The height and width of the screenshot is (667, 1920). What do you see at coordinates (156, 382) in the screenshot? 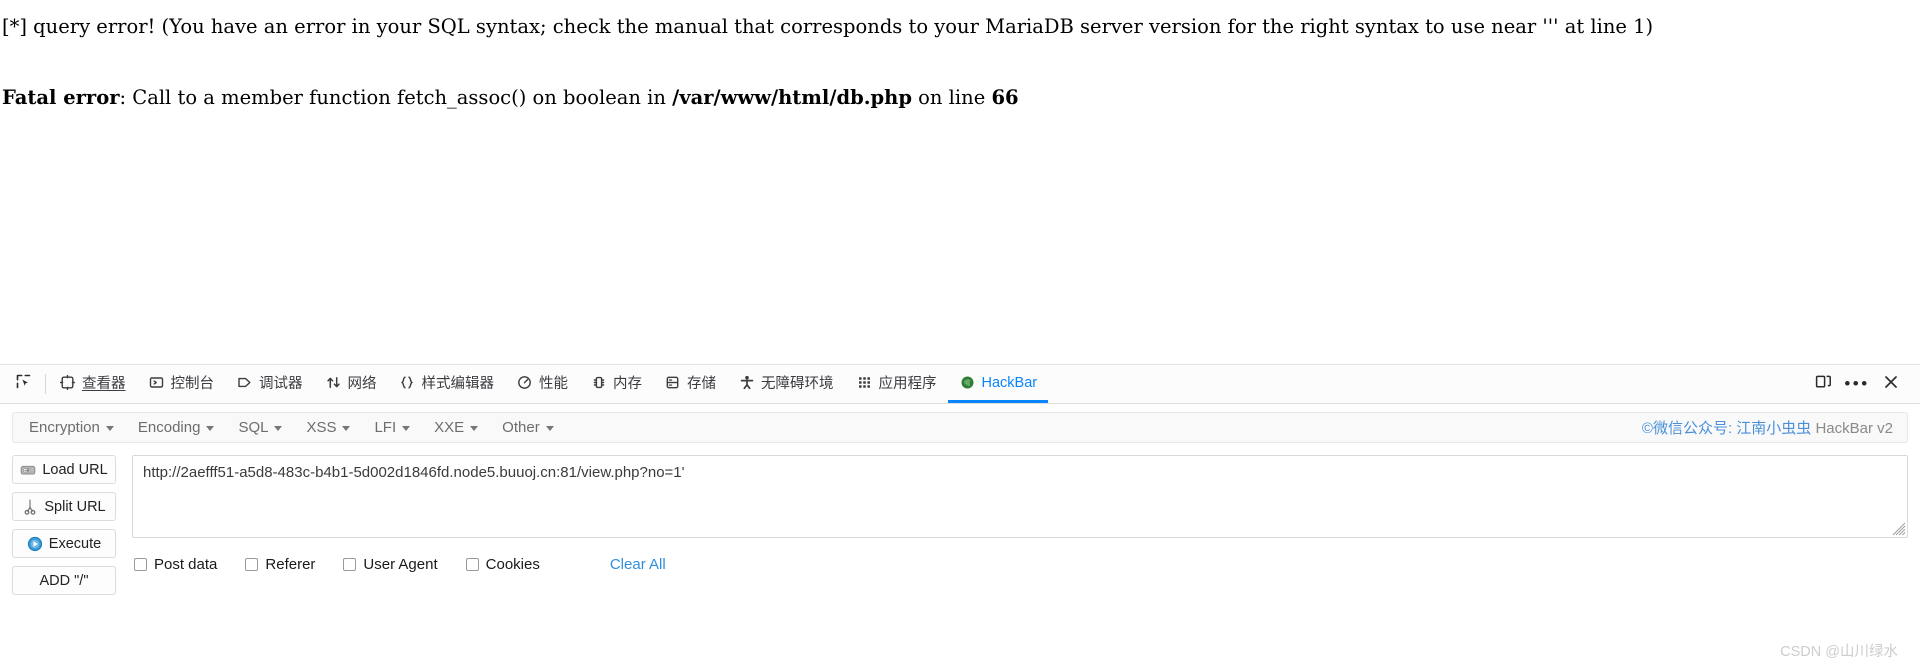
I see `console-icon` at bounding box center [156, 382].